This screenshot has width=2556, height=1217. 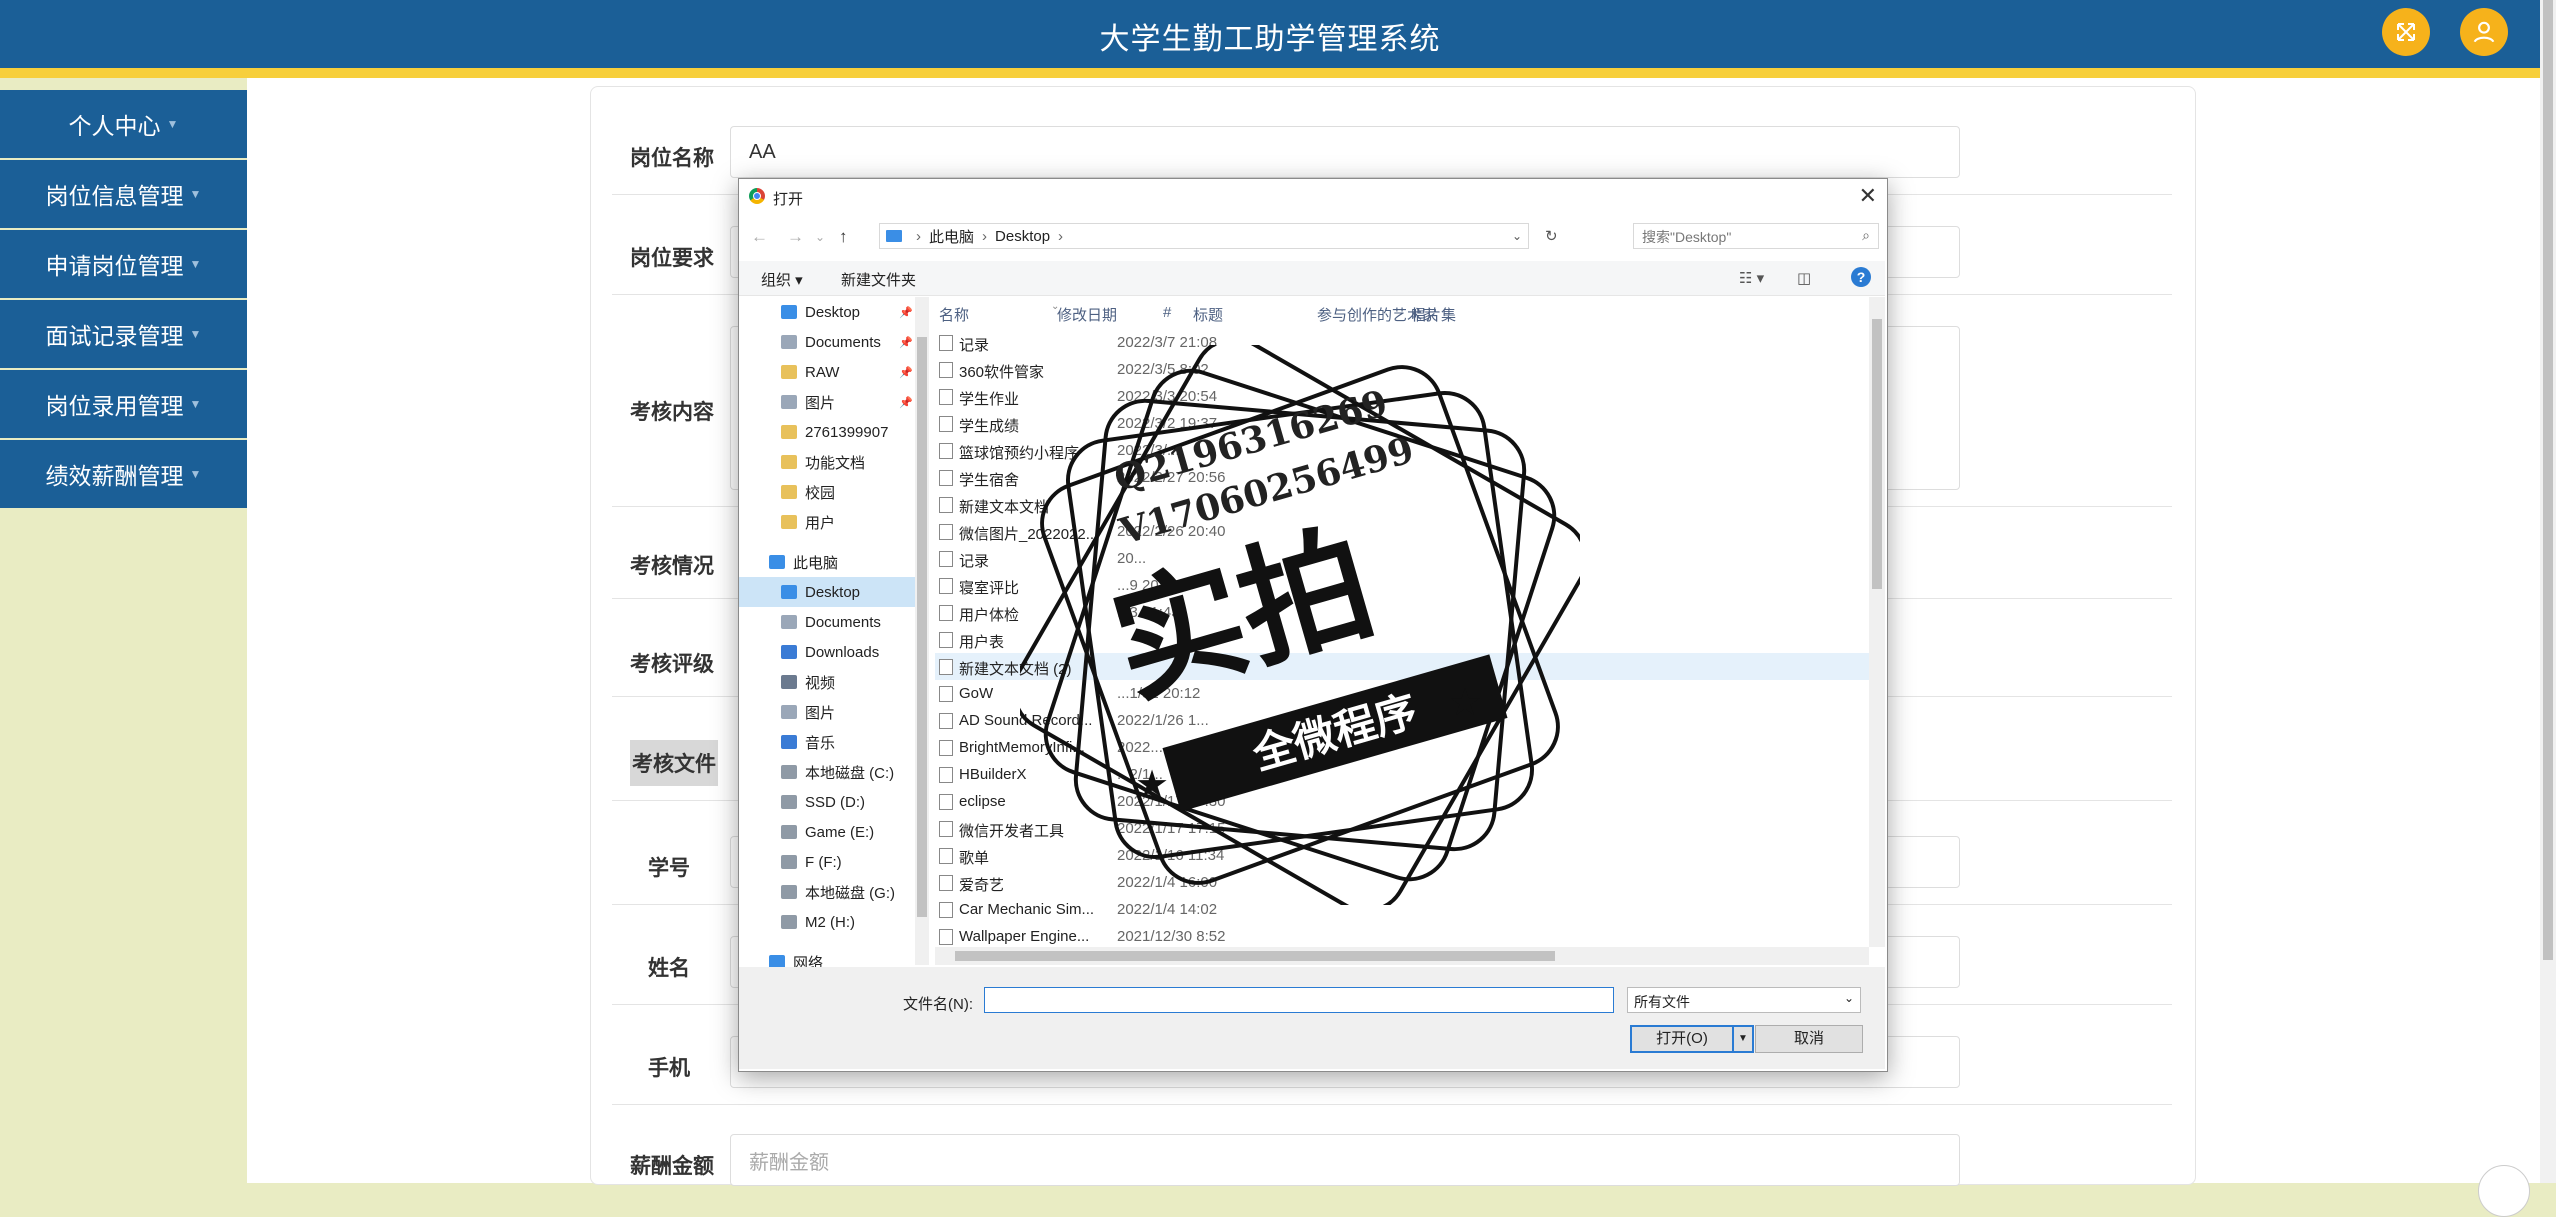 What do you see at coordinates (782, 279) in the screenshot?
I see `organize-menu: 组织 ▾` at bounding box center [782, 279].